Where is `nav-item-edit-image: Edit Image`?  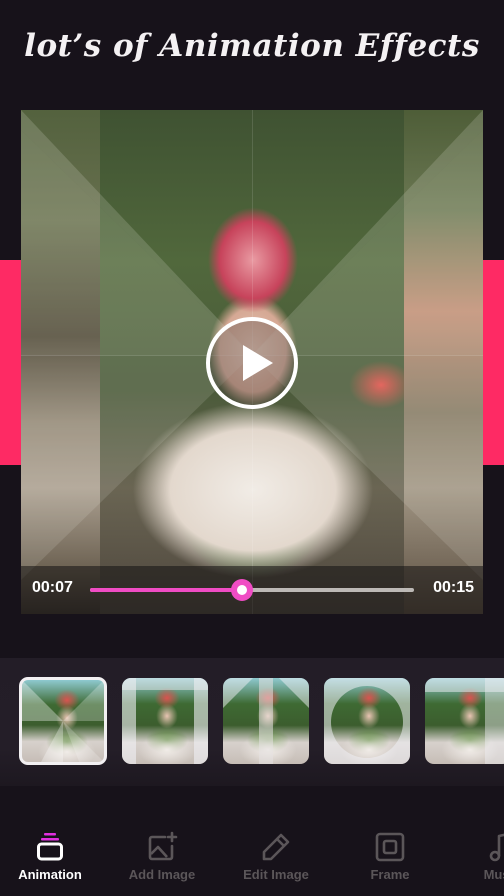
nav-item-edit-image: Edit Image is located at coordinates (276, 861).